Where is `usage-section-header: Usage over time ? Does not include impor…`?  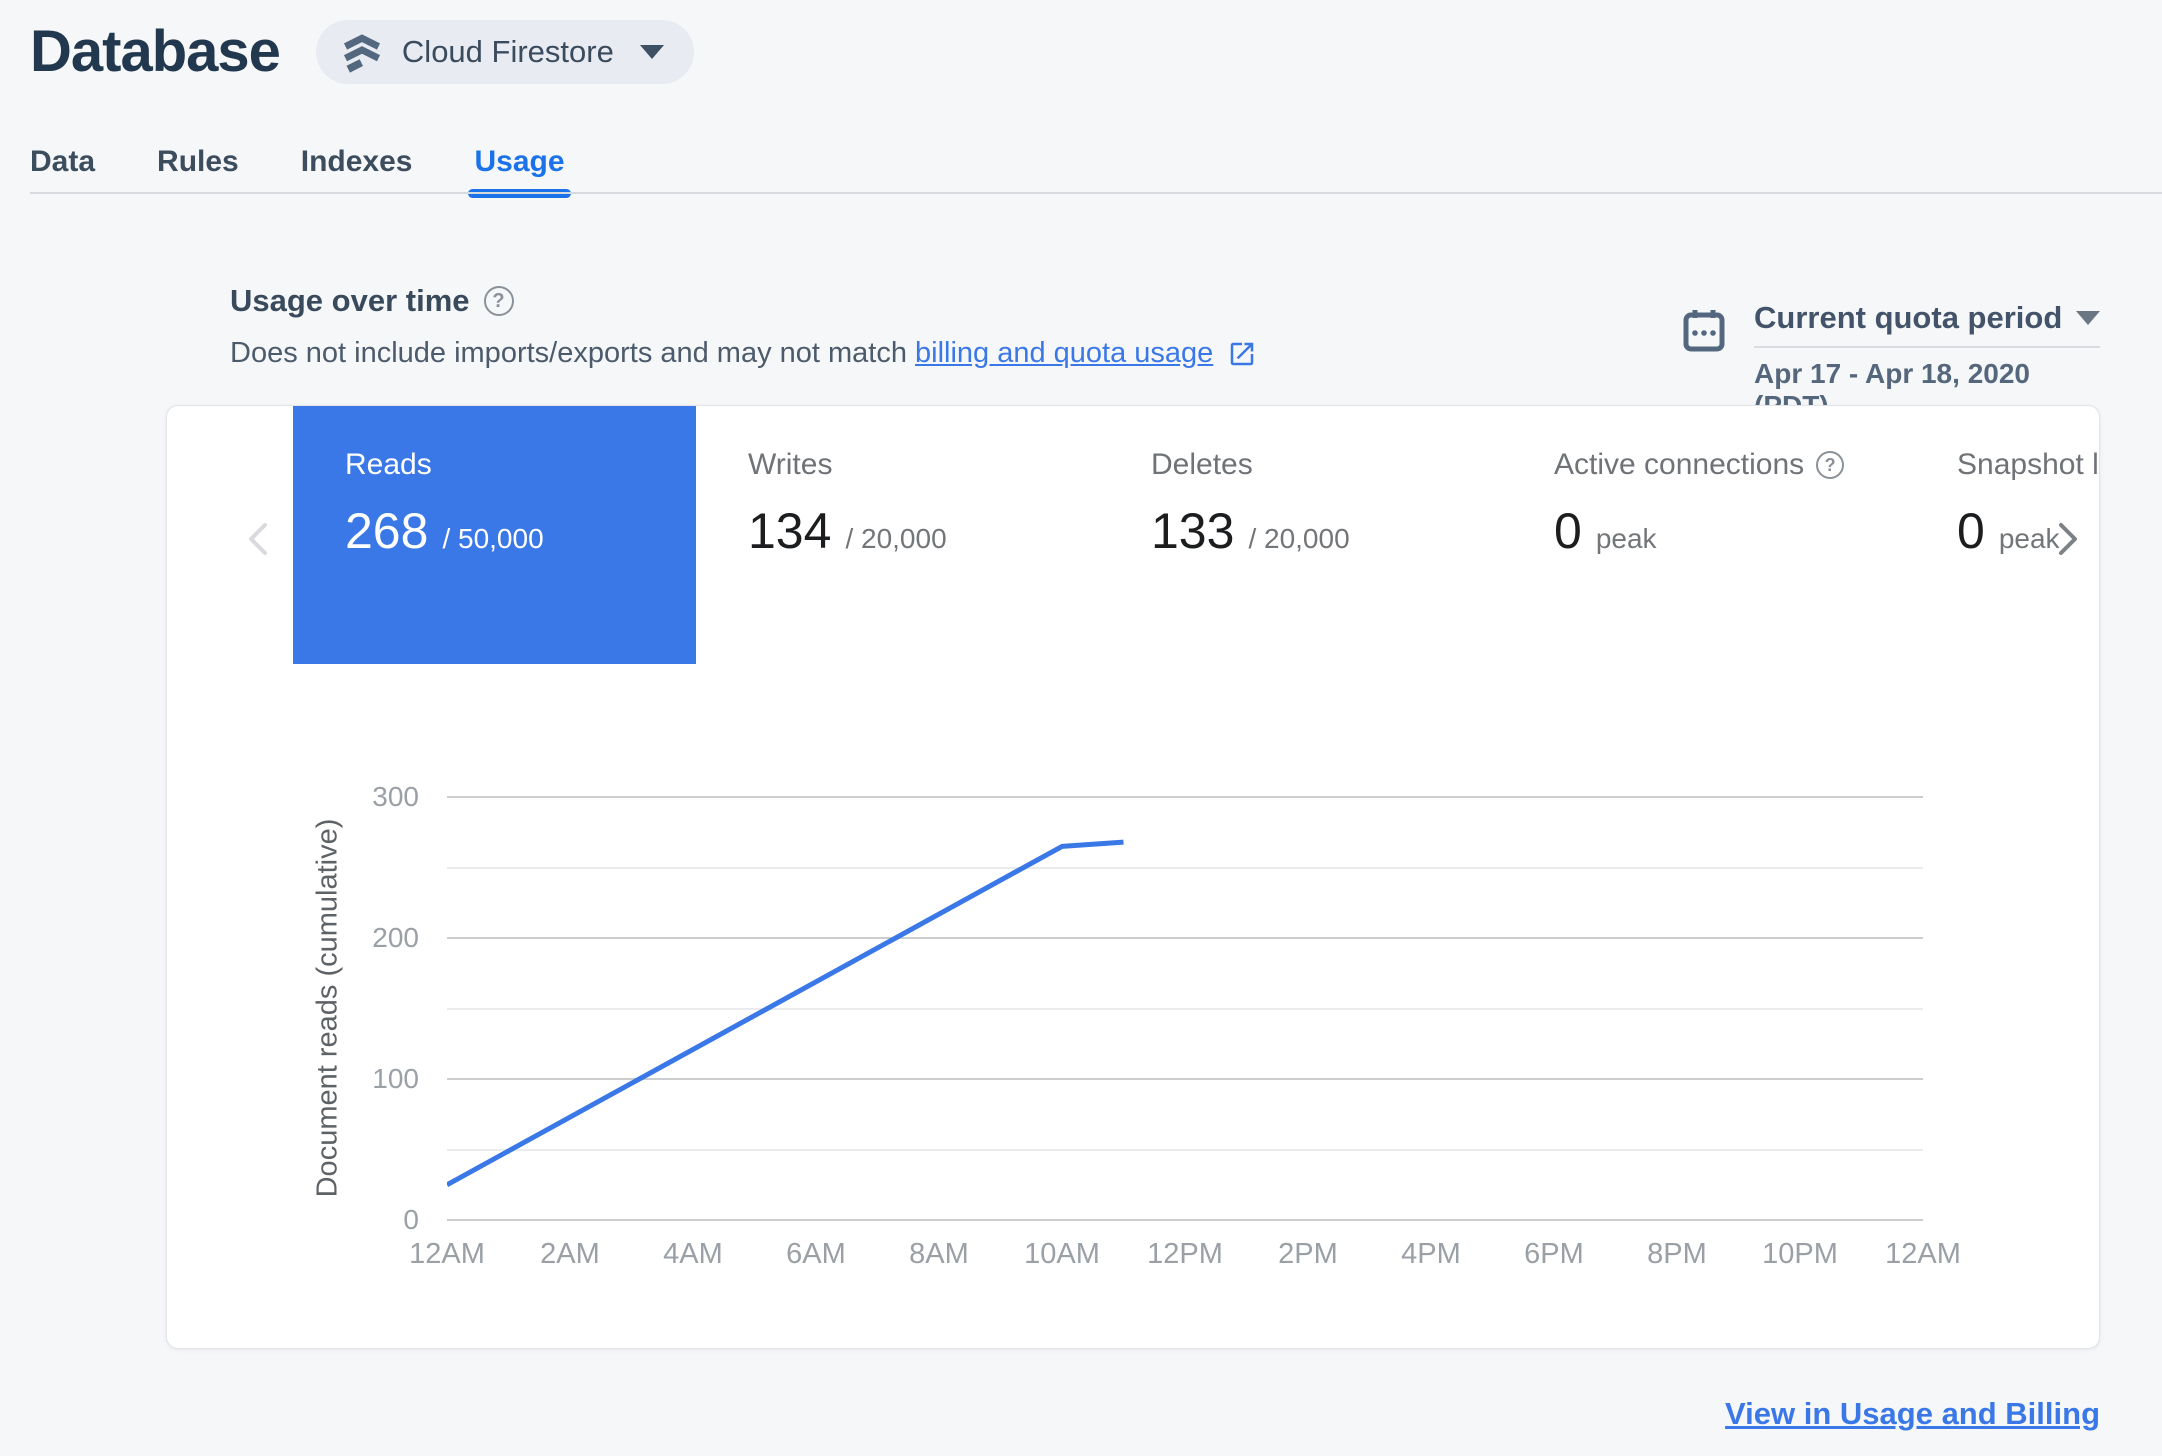
usage-section-header: Usage over time ? Does not include impor… is located at coordinates (743, 326).